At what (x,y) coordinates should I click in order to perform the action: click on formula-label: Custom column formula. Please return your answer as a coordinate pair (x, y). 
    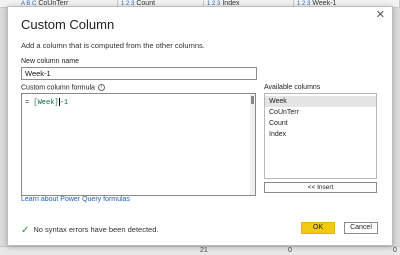
    Looking at the image, I should click on (58, 88).